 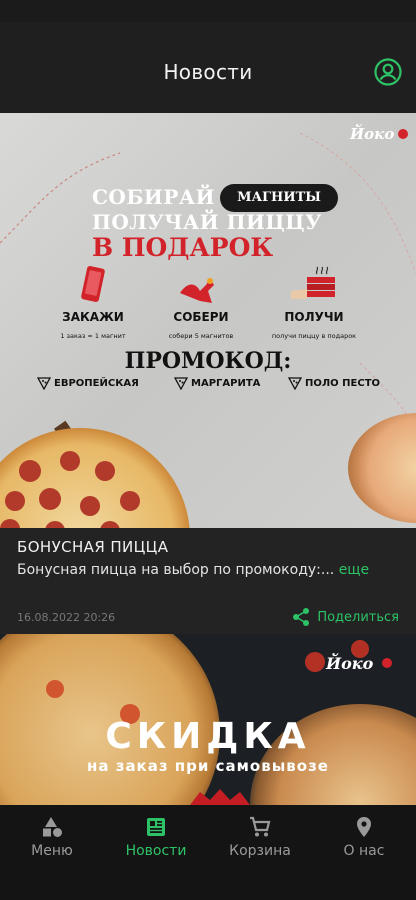 What do you see at coordinates (216, 383) in the screenshot?
I see `promo-code: МАРГАРИТА` at bounding box center [216, 383].